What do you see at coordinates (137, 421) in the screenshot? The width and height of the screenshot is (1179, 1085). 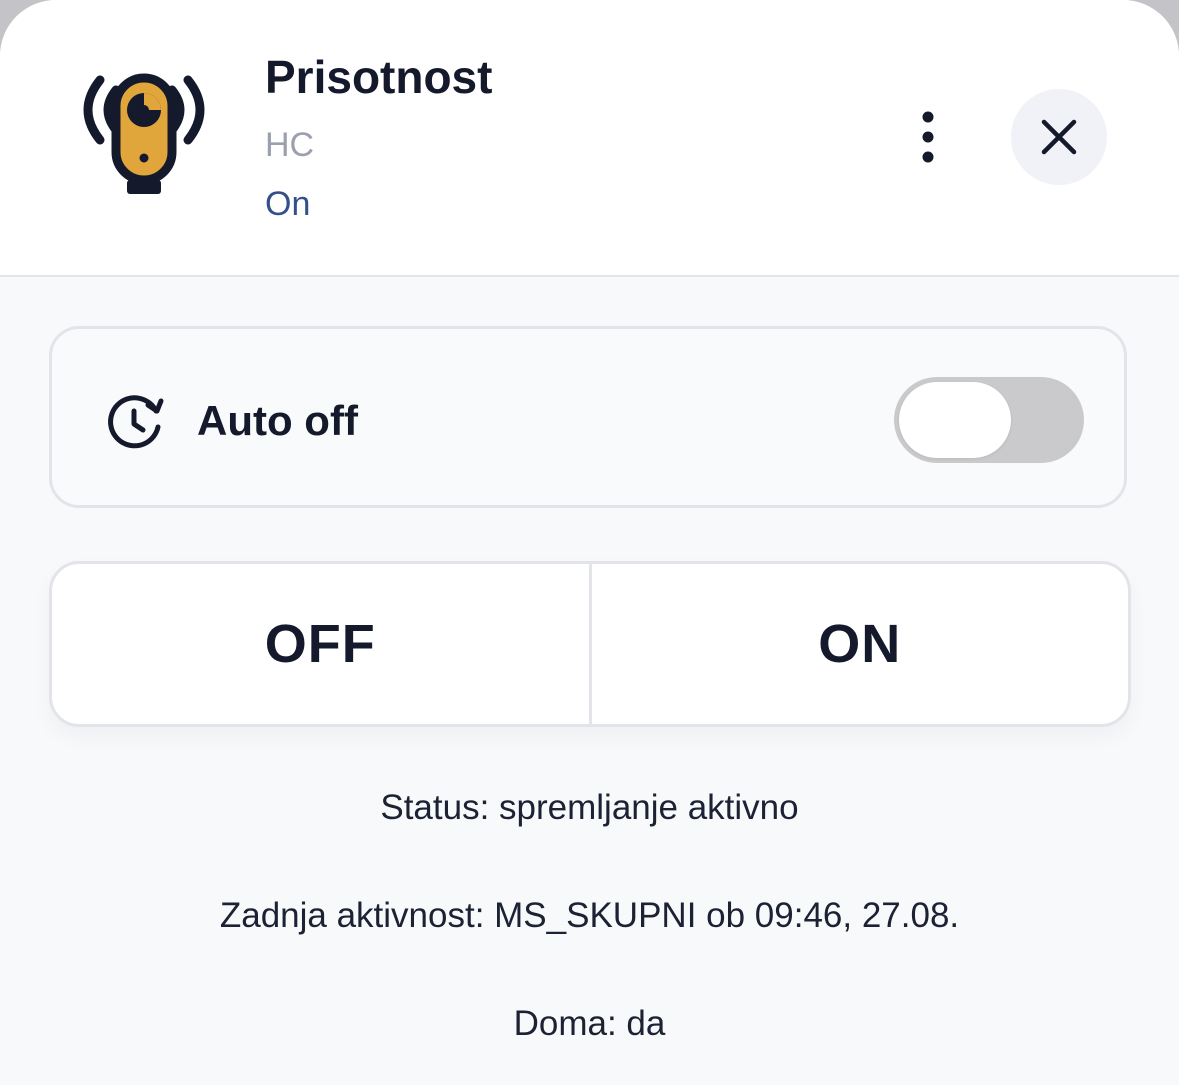 I see `clock-refresh-icon` at bounding box center [137, 421].